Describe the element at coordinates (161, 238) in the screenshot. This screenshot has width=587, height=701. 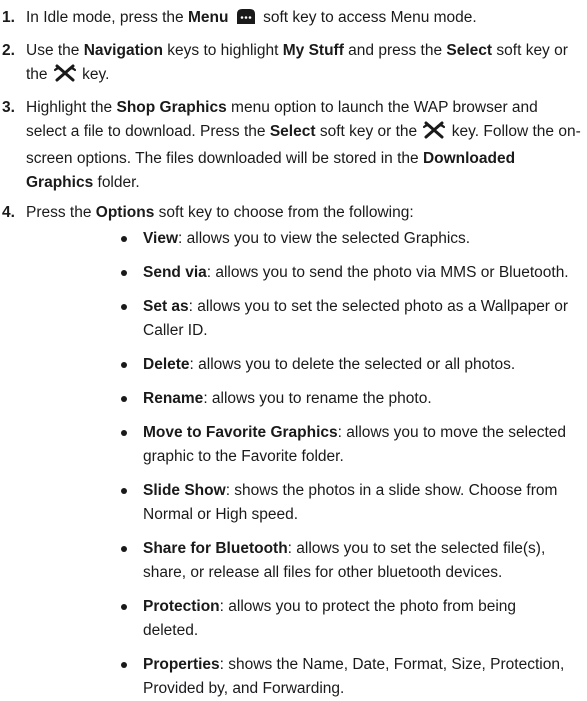
I see `option-term: View` at that location.